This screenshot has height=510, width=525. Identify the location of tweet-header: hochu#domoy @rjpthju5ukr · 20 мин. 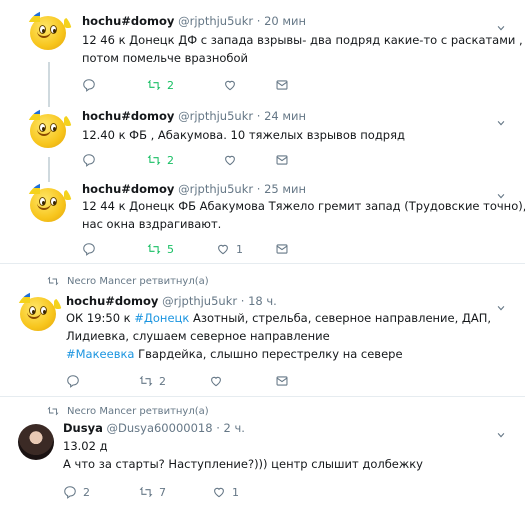
(194, 21).